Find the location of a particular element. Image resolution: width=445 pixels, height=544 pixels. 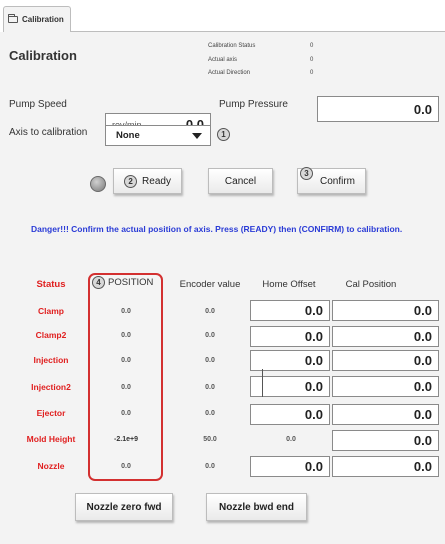

ready-button-label: Ready is located at coordinates (156, 181).